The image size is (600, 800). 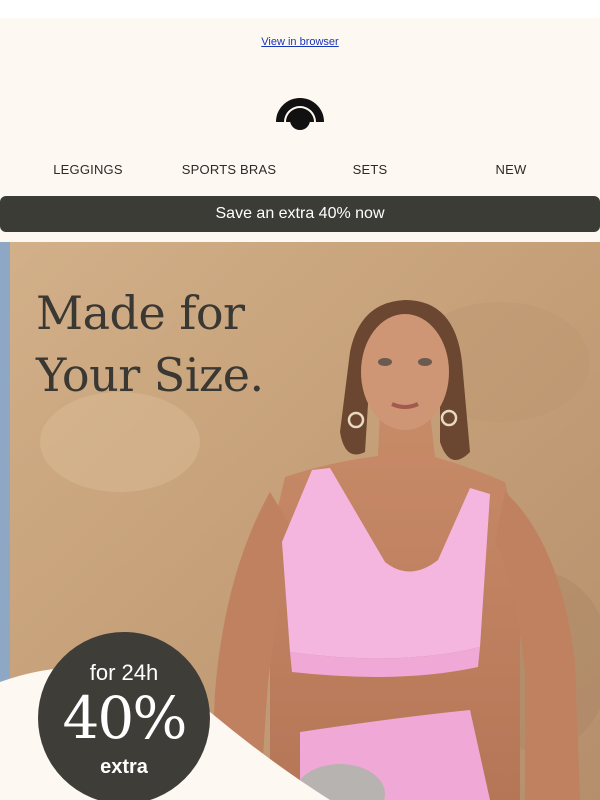 I want to click on badge-duration: for 24h, so click(x=124, y=672).